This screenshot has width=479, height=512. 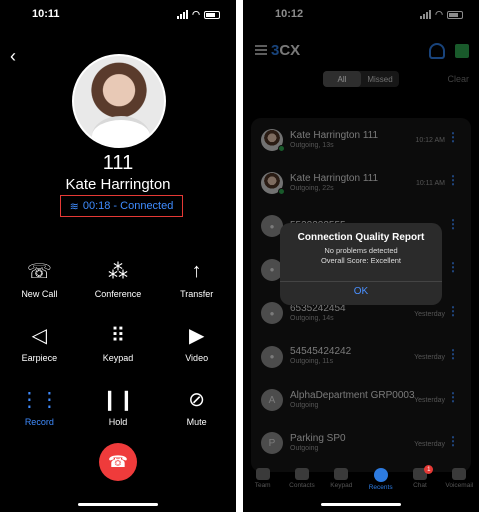 I want to click on tab-label: Team, so click(x=262, y=485).